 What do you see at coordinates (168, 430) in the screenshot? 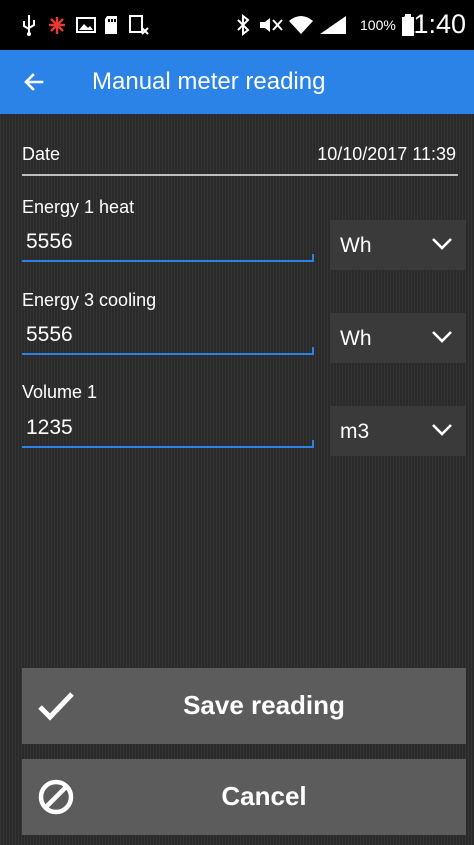
I see `volume-1-input: 1235` at bounding box center [168, 430].